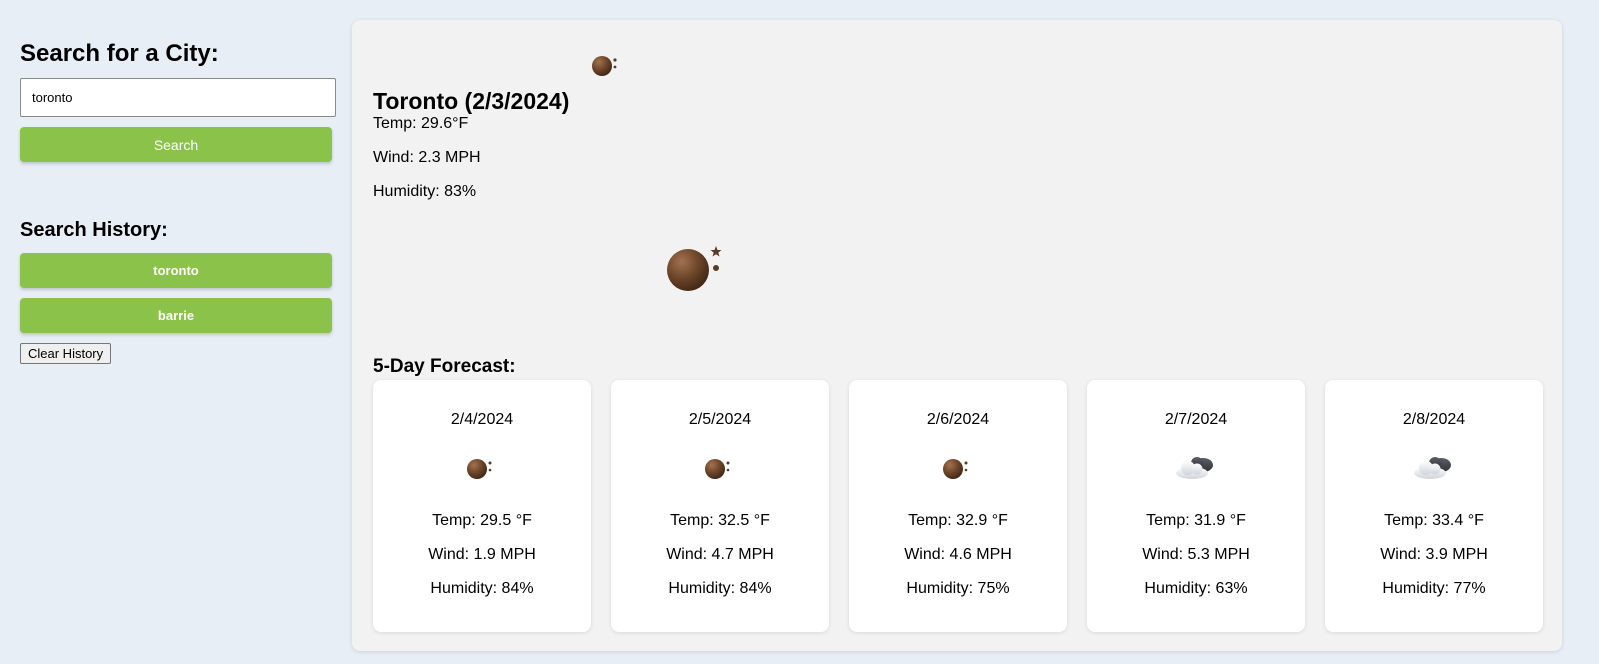 This screenshot has height=664, width=1599. What do you see at coordinates (1196, 588) in the screenshot?
I see `forecast-humidity: Humidity: 63%` at bounding box center [1196, 588].